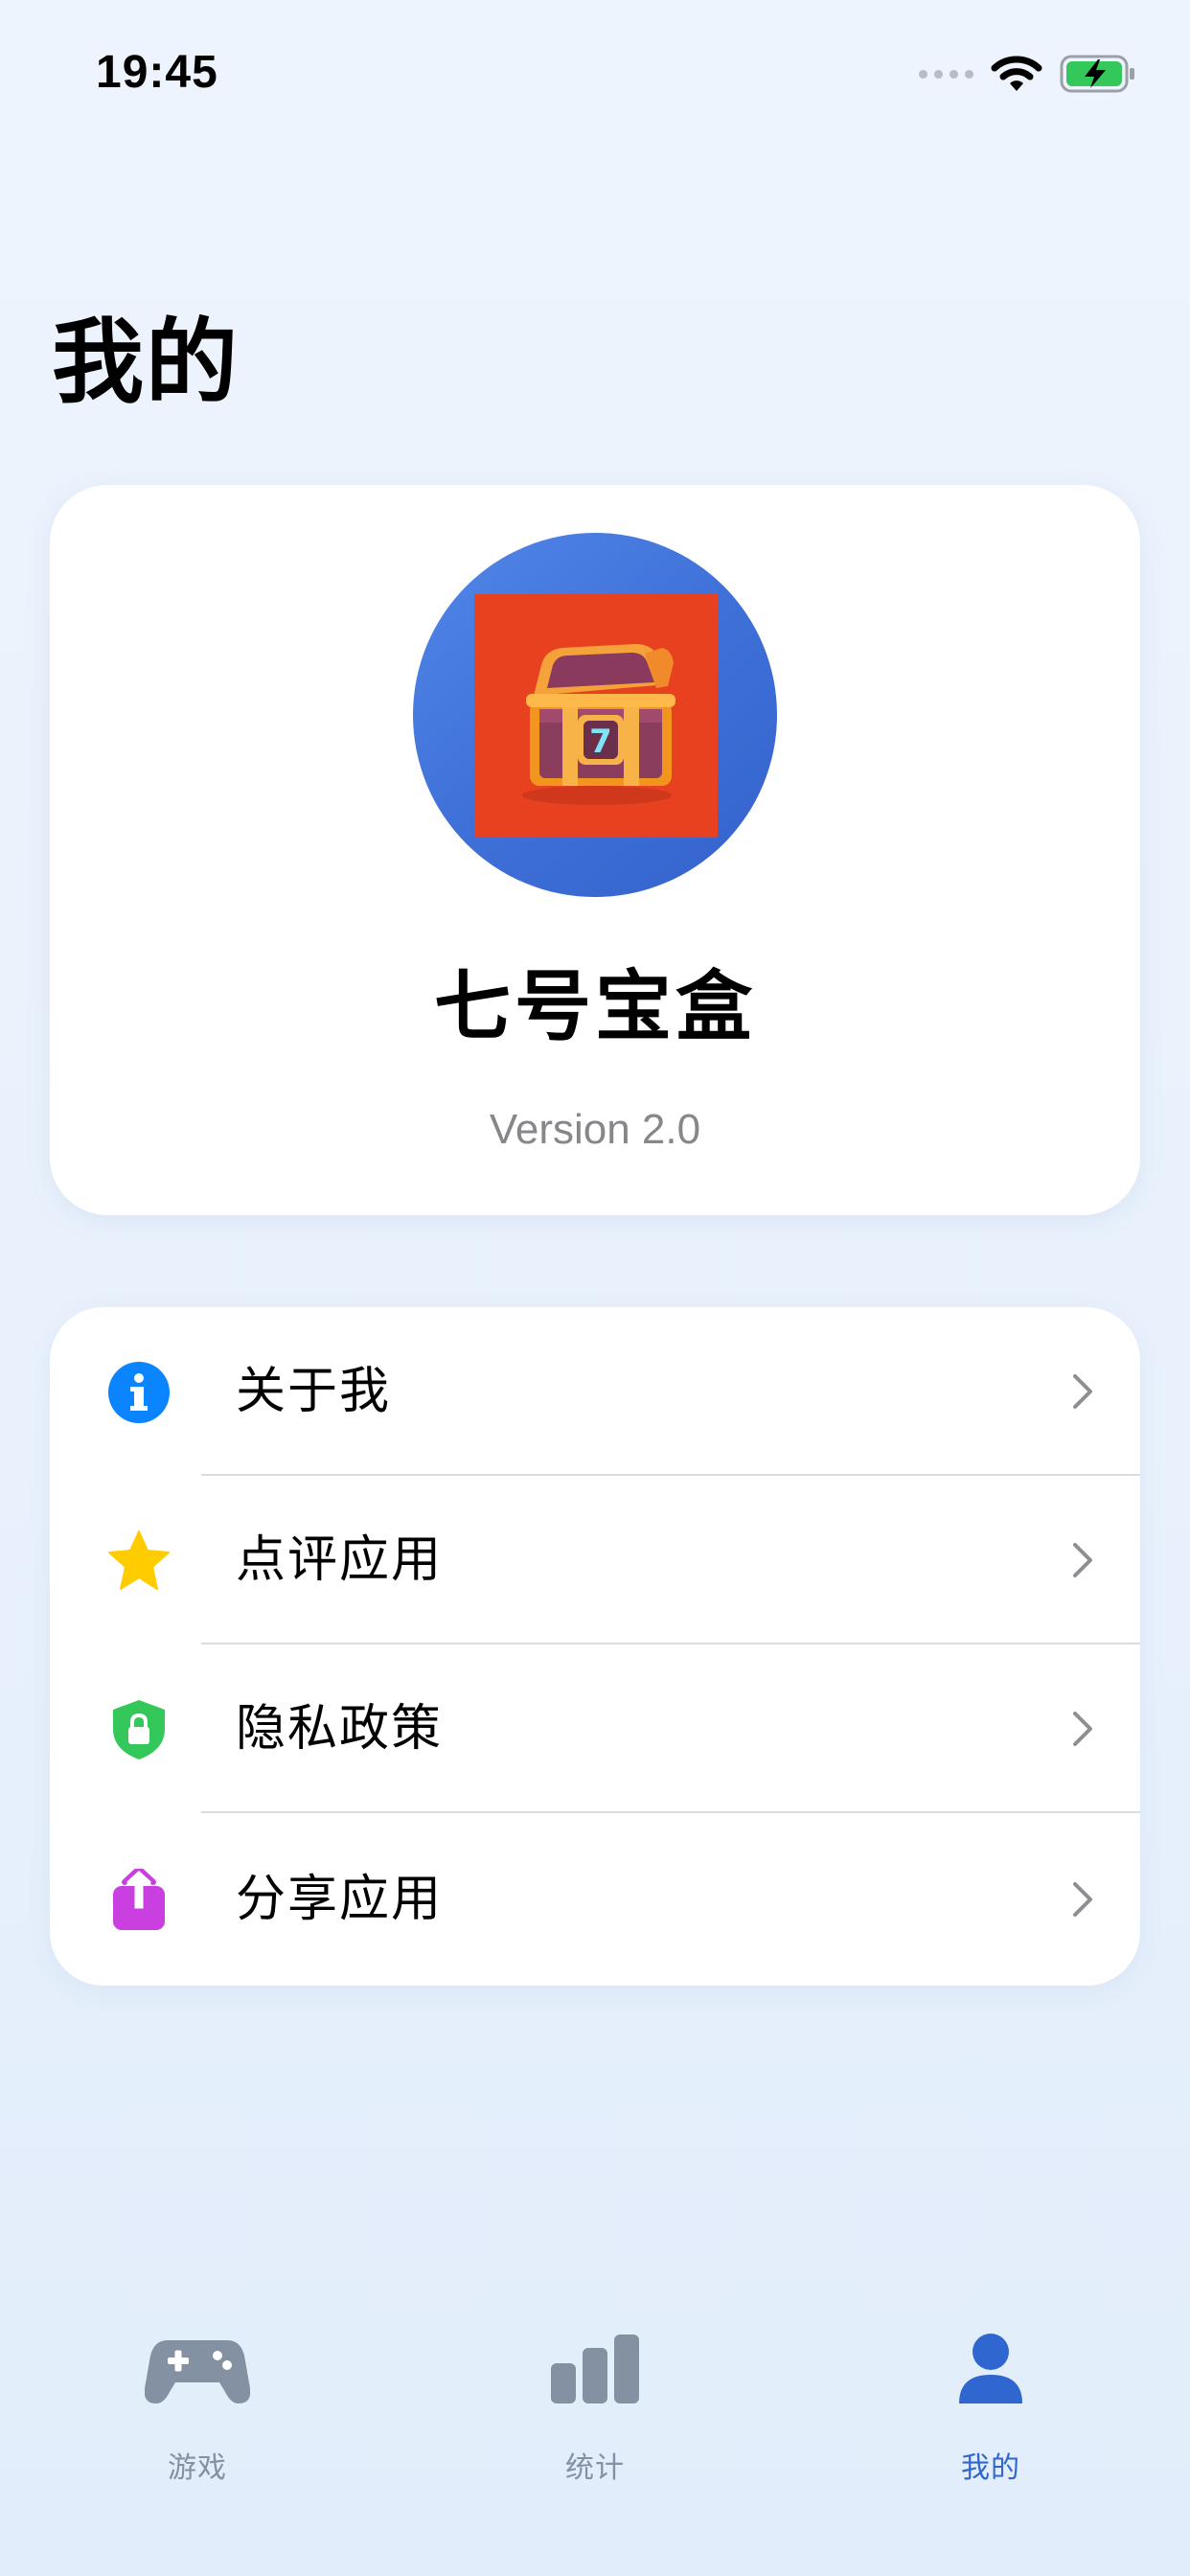 Image resolution: width=1190 pixels, height=2576 pixels. Describe the element at coordinates (340, 1560) in the screenshot. I see `menu-item-label: 点评应用` at that location.